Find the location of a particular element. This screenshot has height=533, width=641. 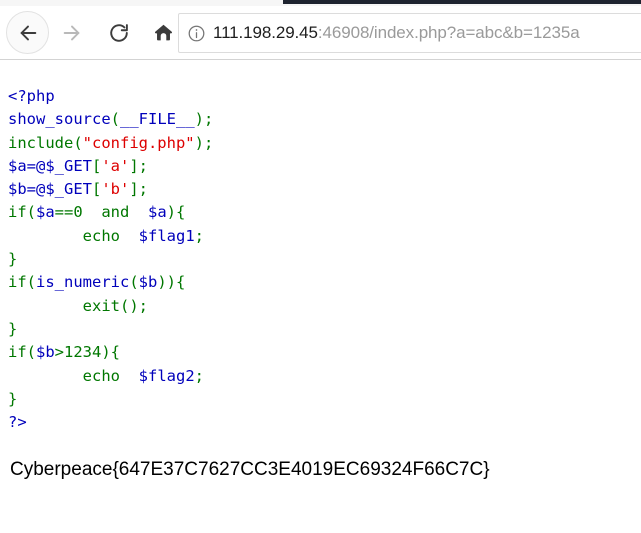

code-line-5-end: ]; is located at coordinates (139, 189).